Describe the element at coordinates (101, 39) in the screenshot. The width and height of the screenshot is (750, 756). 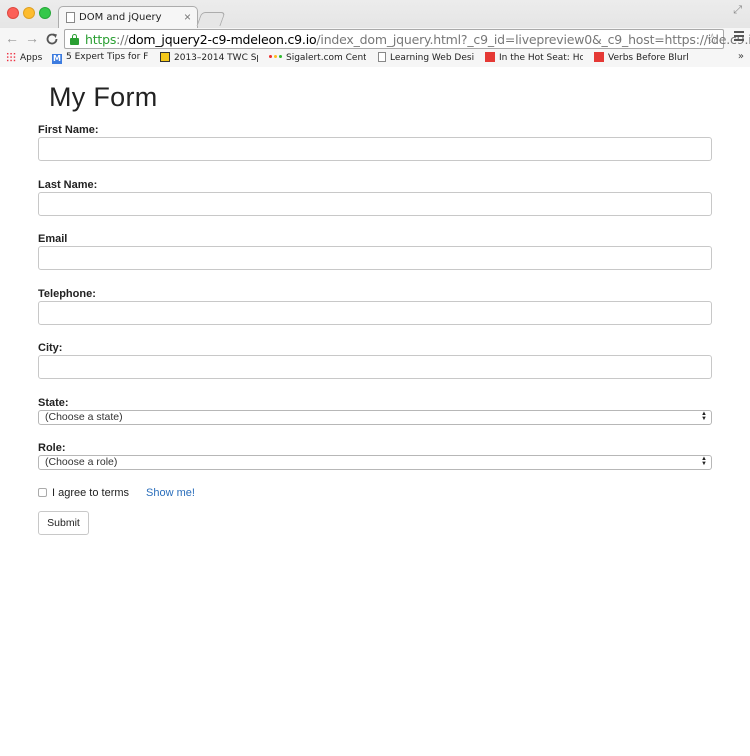
I see `url-scheme: https` at that location.